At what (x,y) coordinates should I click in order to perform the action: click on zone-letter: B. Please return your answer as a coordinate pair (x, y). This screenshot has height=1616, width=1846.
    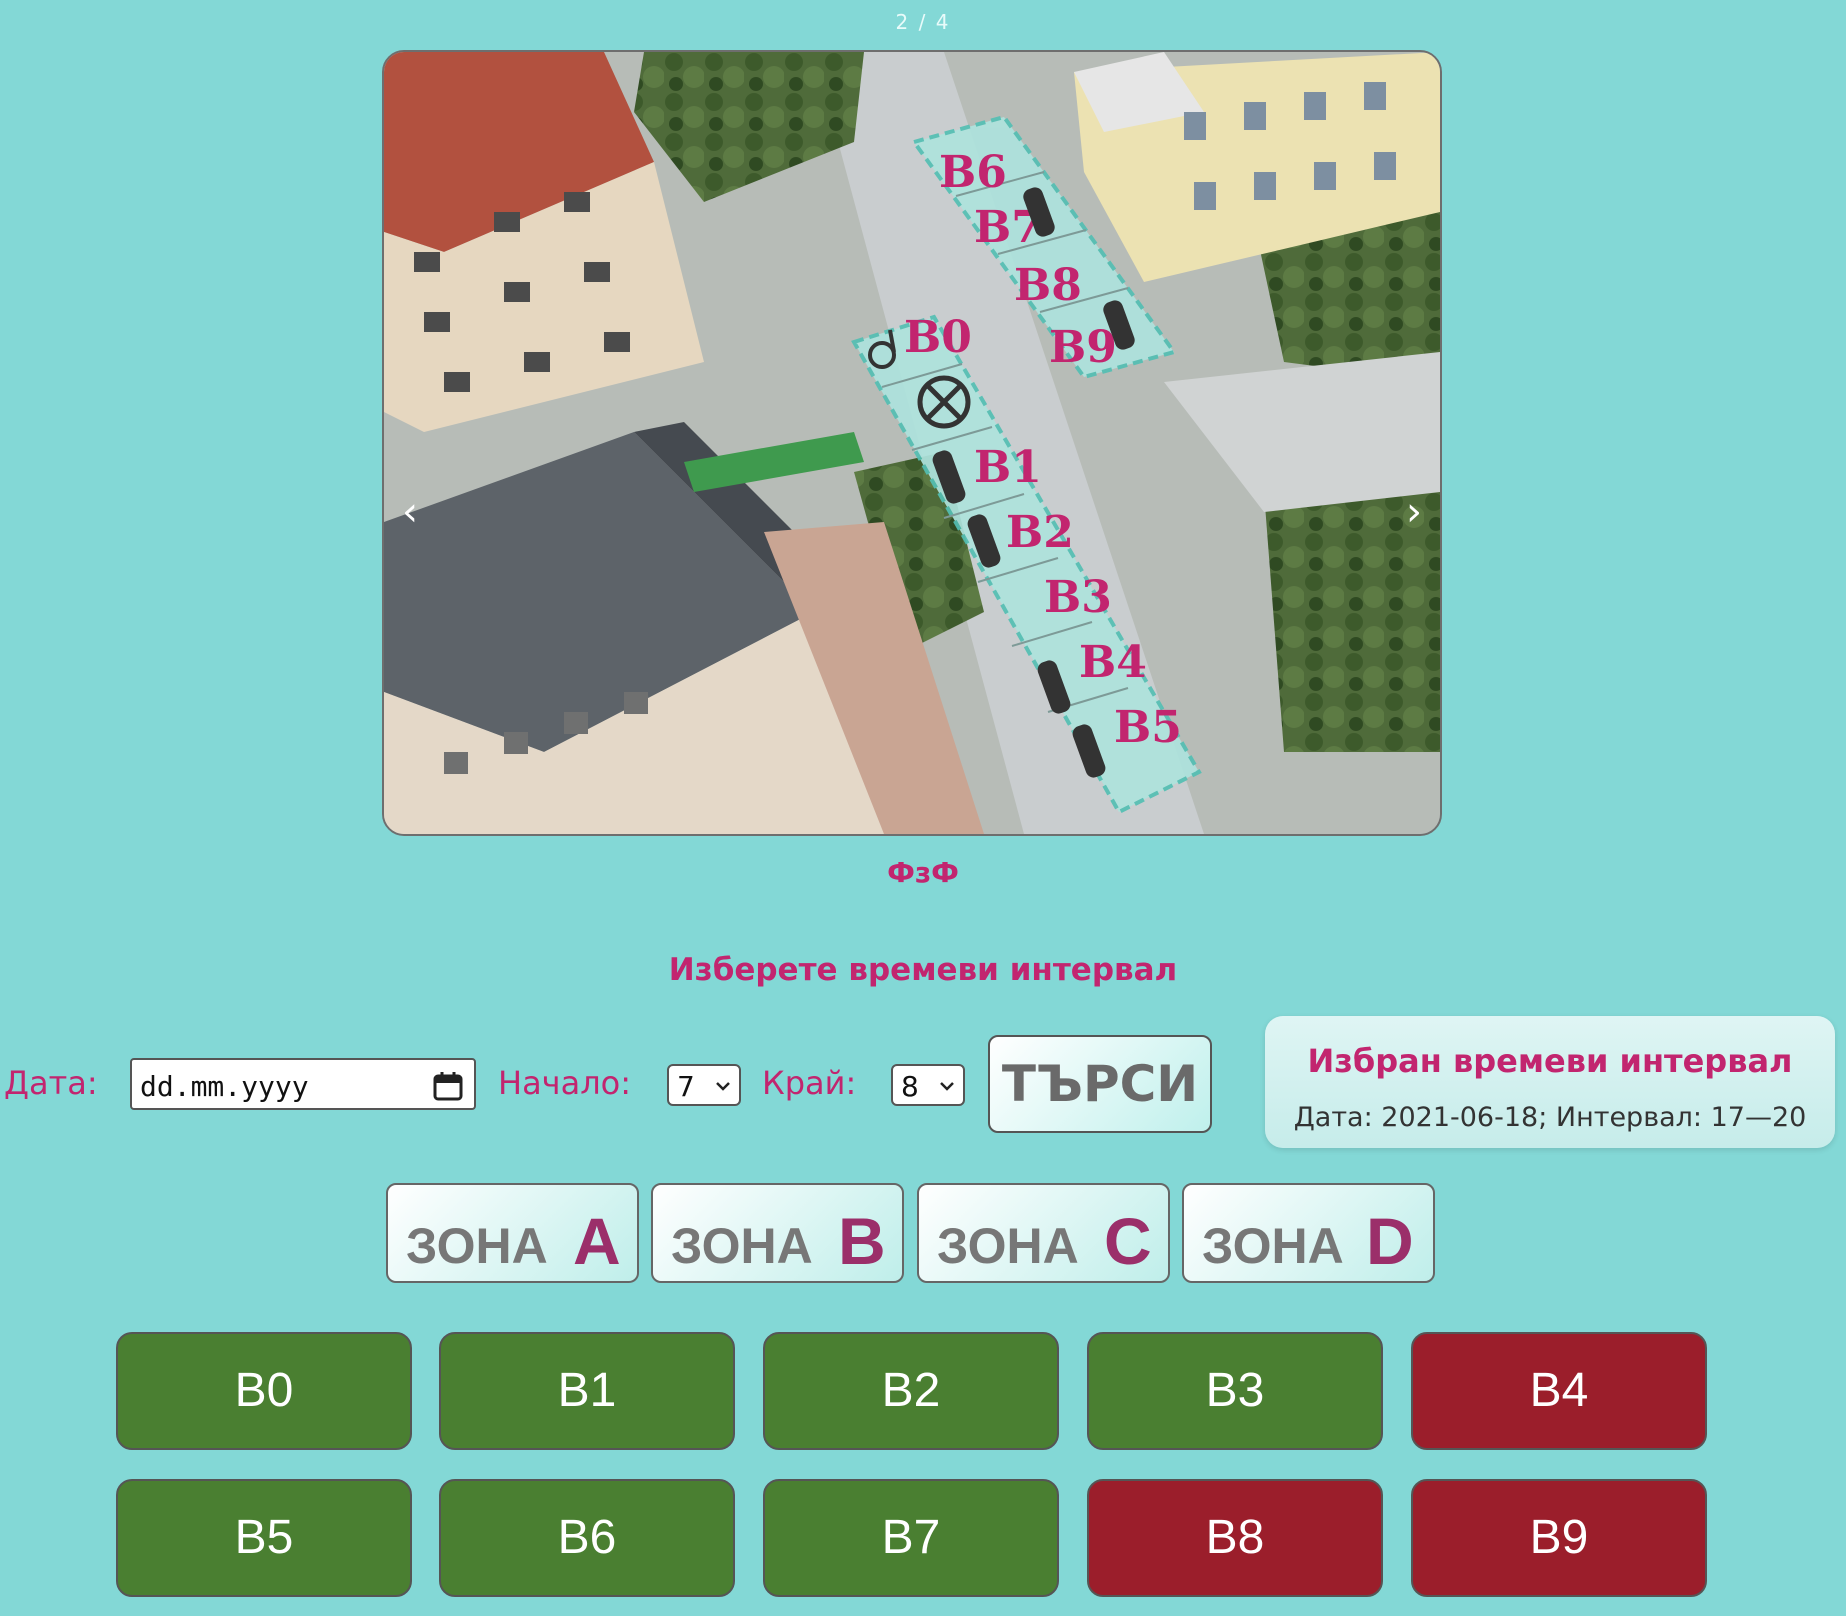
    Looking at the image, I should click on (862, 1241).